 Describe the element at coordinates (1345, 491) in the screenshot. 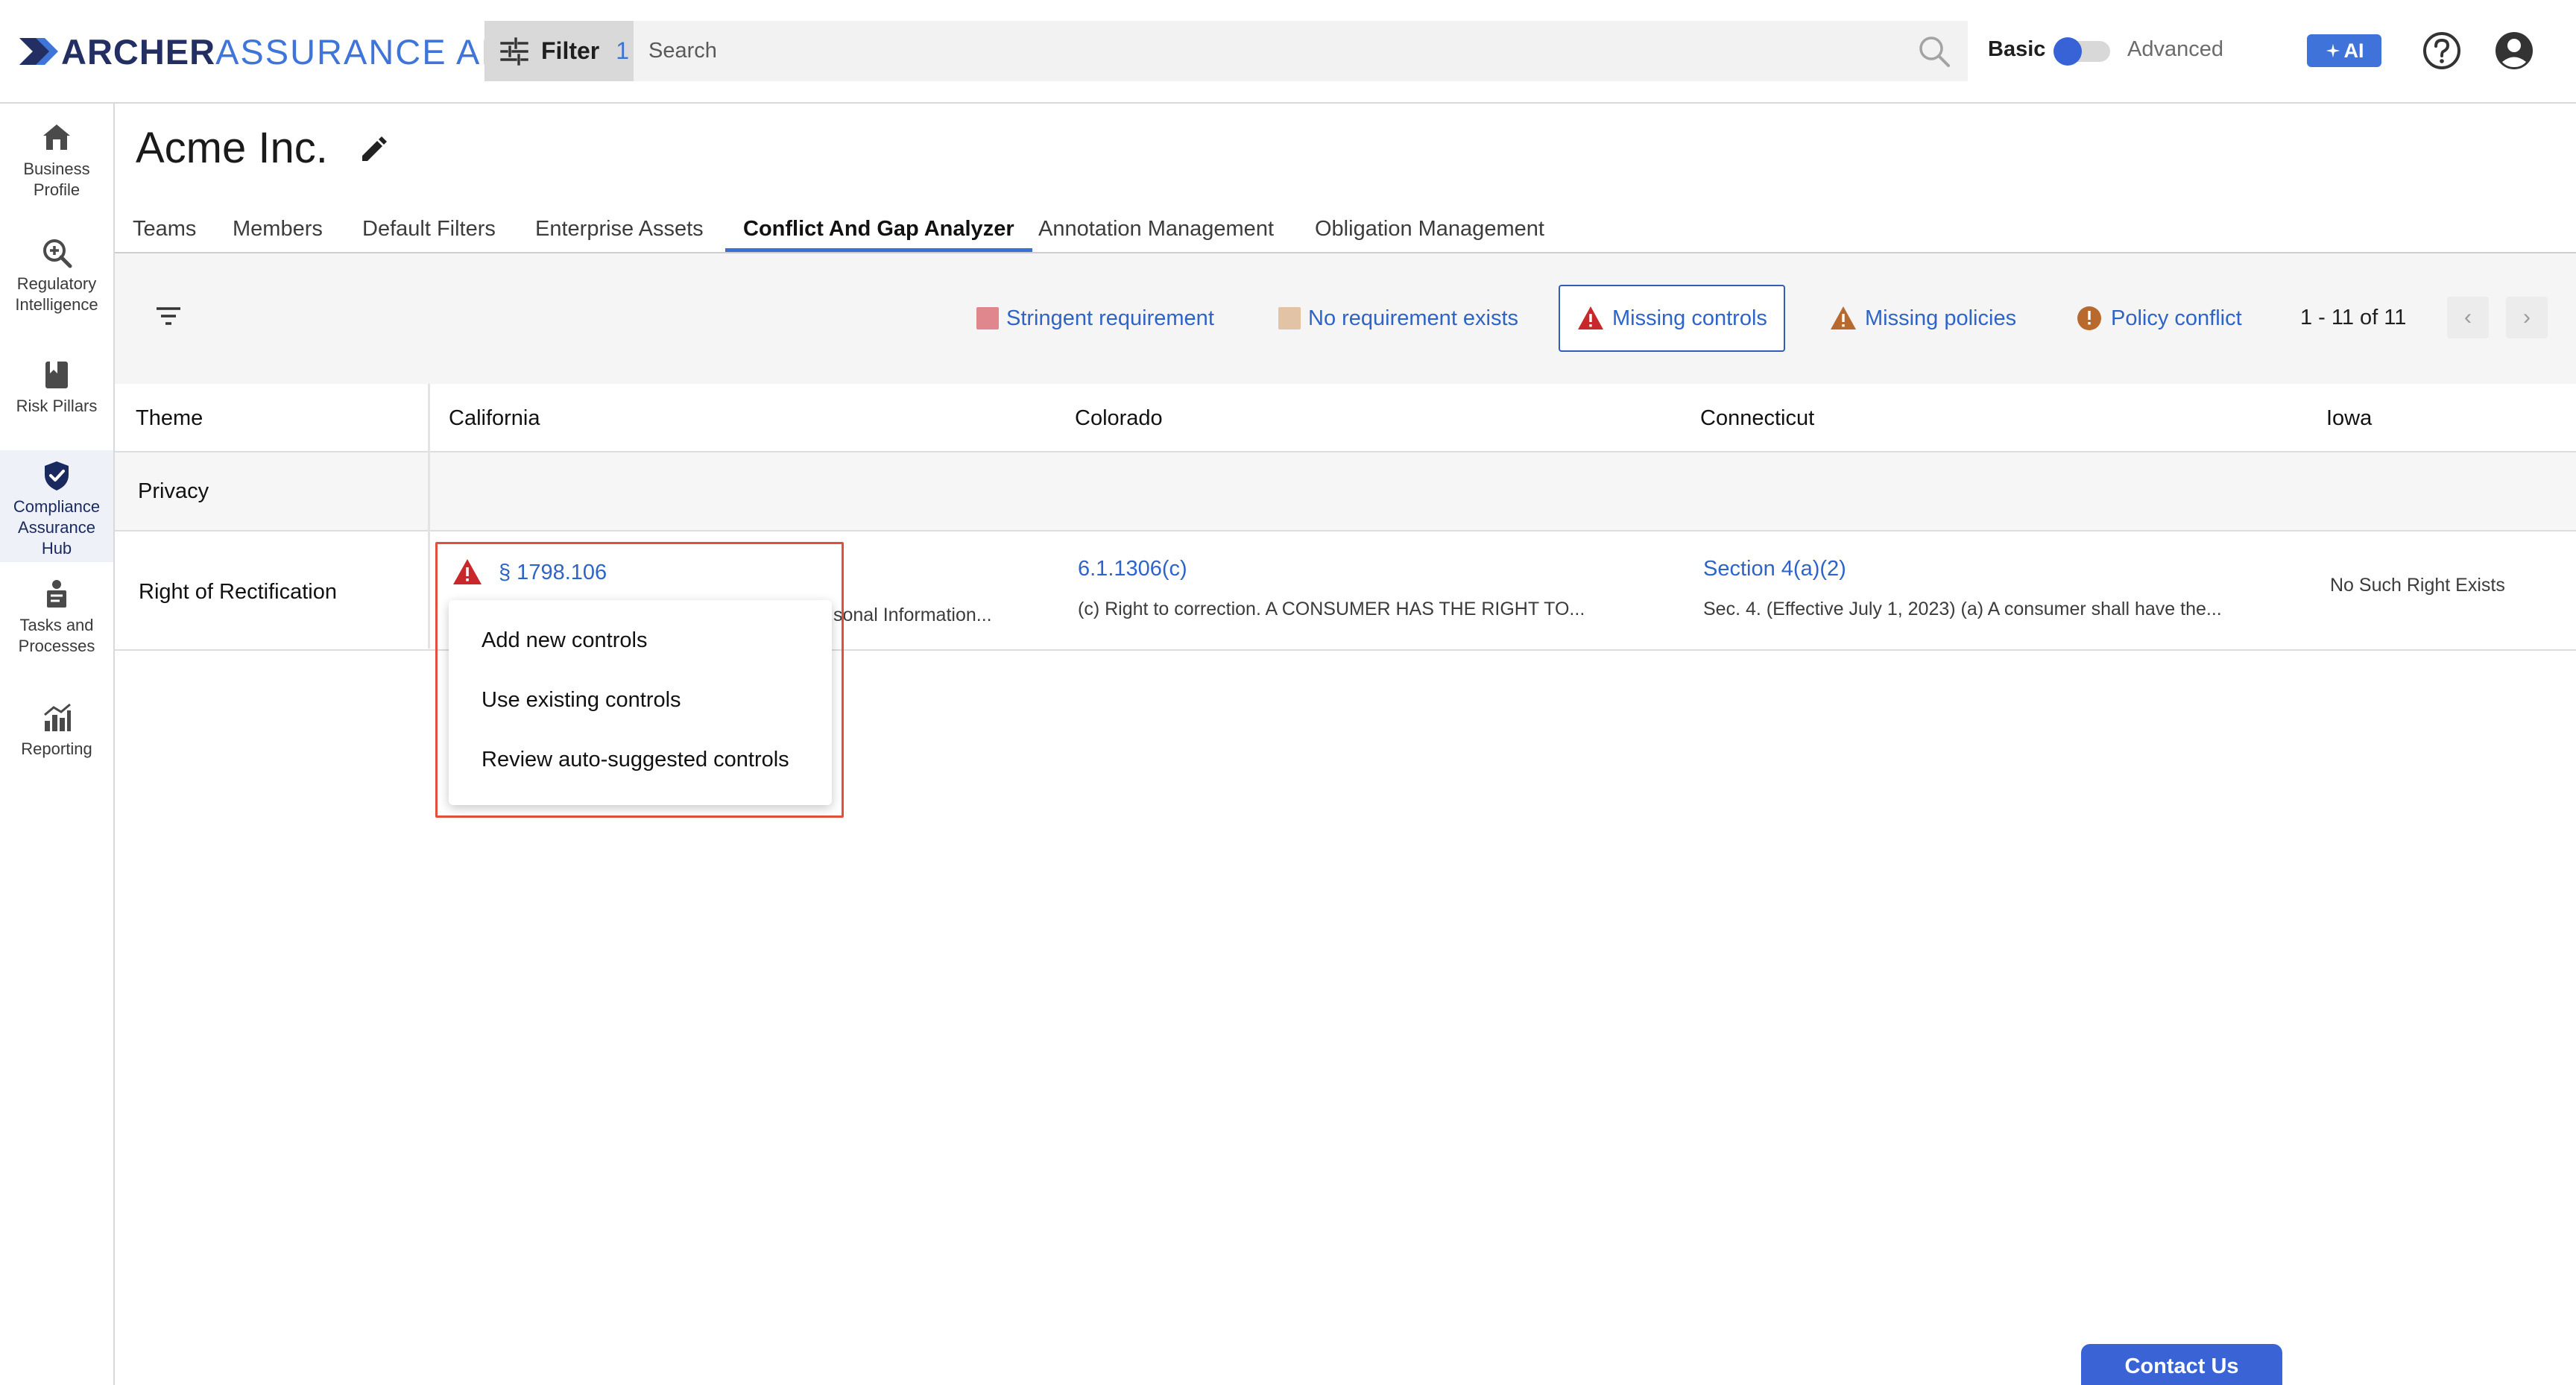

I see `group-row-privacy: Privacy` at that location.